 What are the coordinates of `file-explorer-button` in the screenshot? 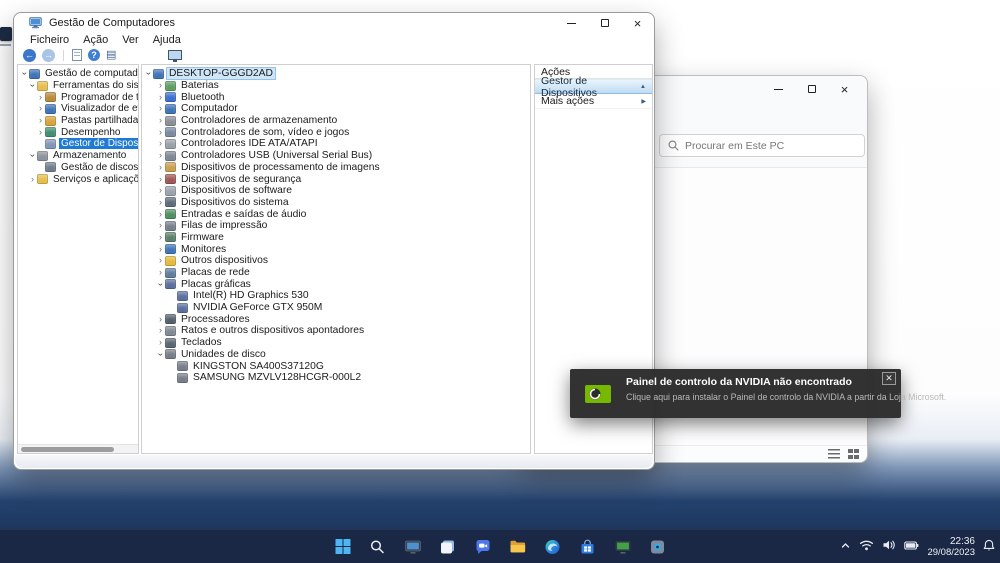 It's located at (518, 547).